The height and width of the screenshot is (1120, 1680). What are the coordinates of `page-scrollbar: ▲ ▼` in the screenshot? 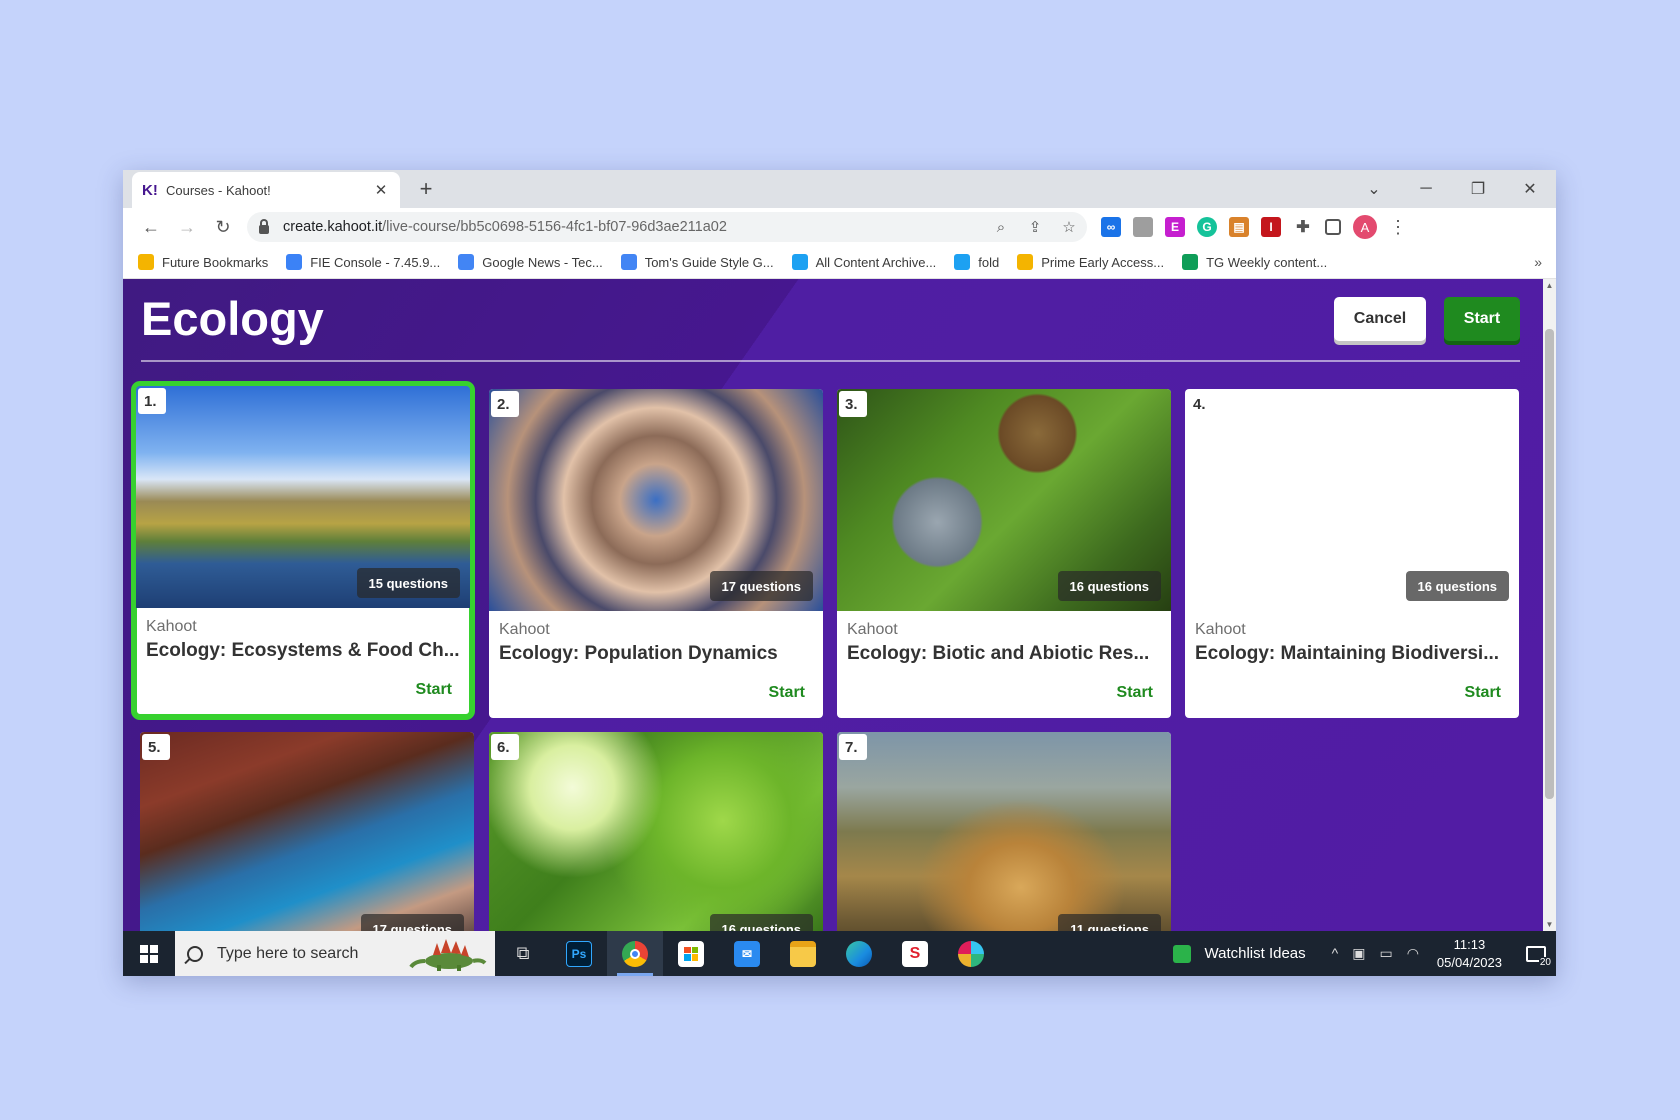 It's located at (1549, 605).